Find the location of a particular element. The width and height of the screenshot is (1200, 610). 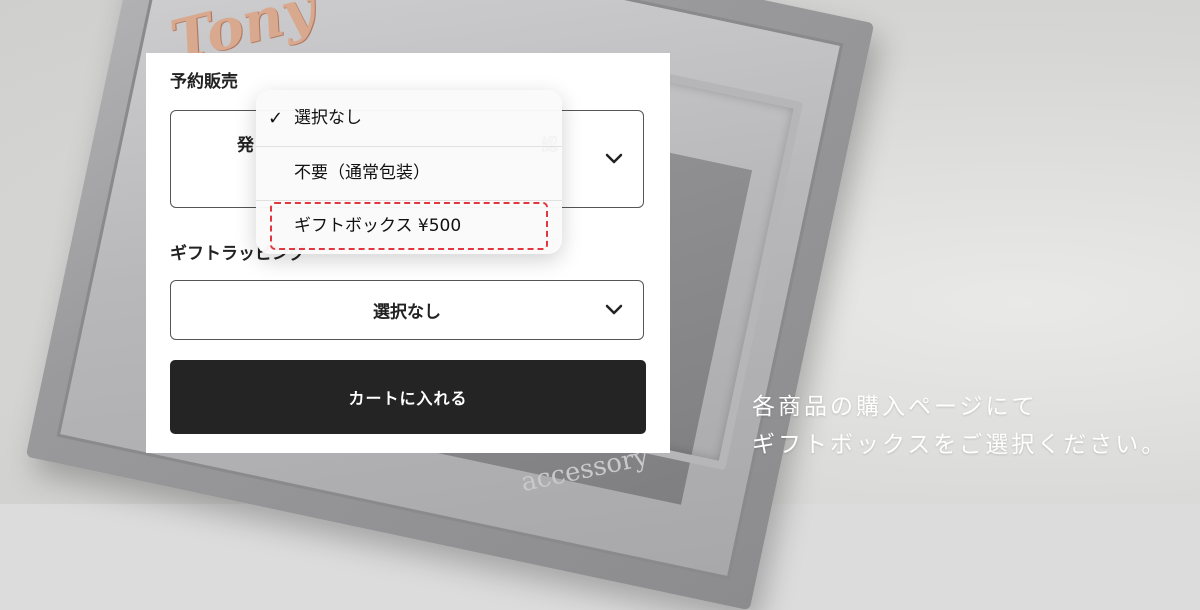

gift-wrapping-select: 選択なし is located at coordinates (407, 310).